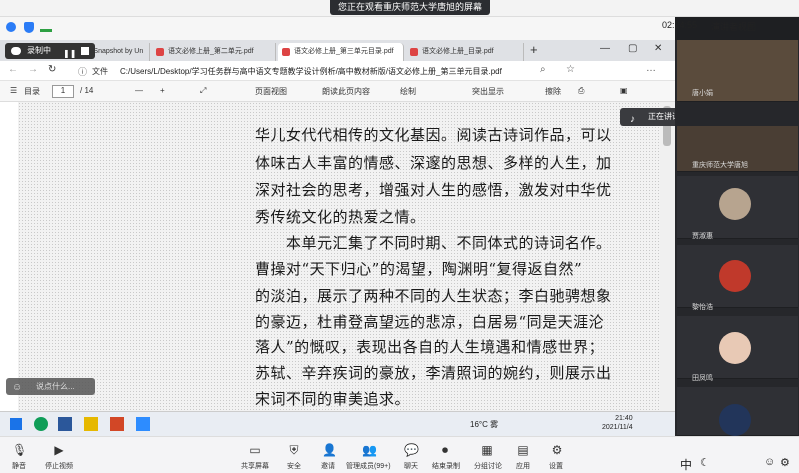  What do you see at coordinates (83, 72) in the screenshot?
I see `info-circle-icon: ⓘ` at bounding box center [83, 72].